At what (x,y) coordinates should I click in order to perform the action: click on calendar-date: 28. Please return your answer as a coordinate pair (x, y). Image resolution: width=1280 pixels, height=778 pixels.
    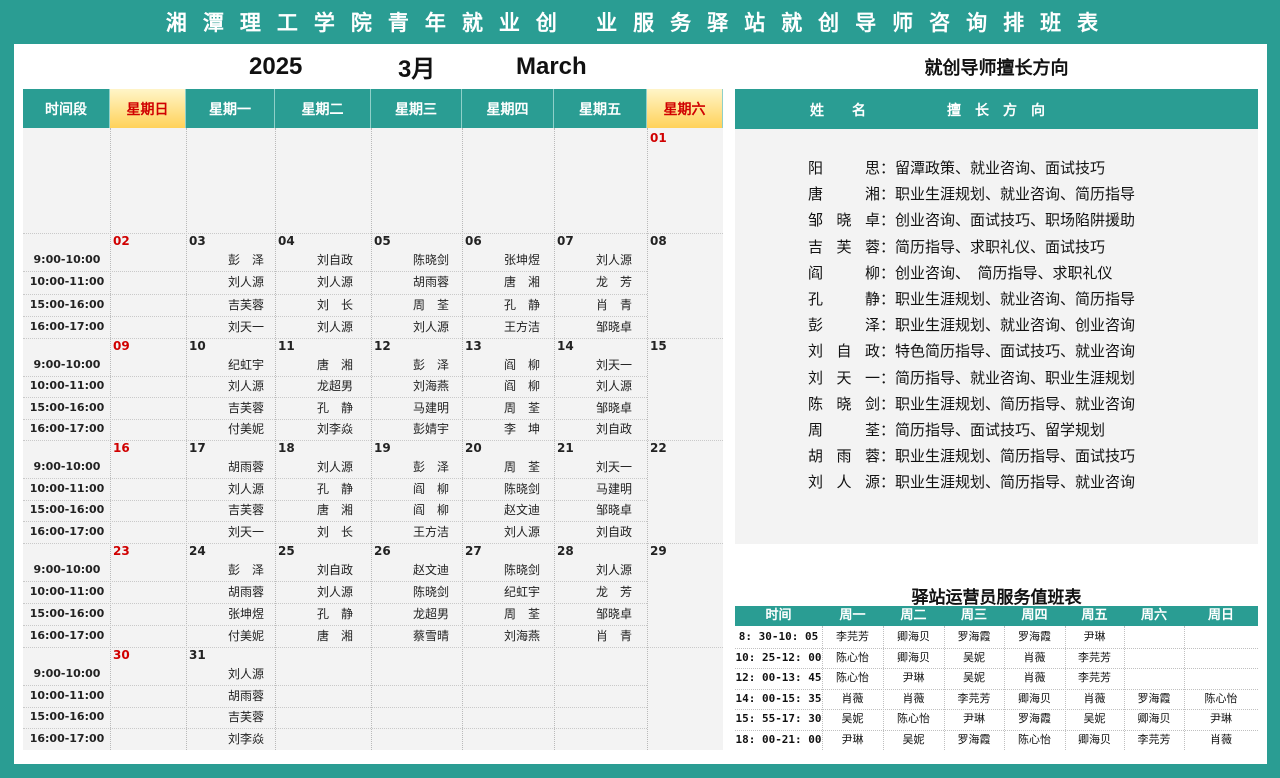
    Looking at the image, I should click on (565, 551).